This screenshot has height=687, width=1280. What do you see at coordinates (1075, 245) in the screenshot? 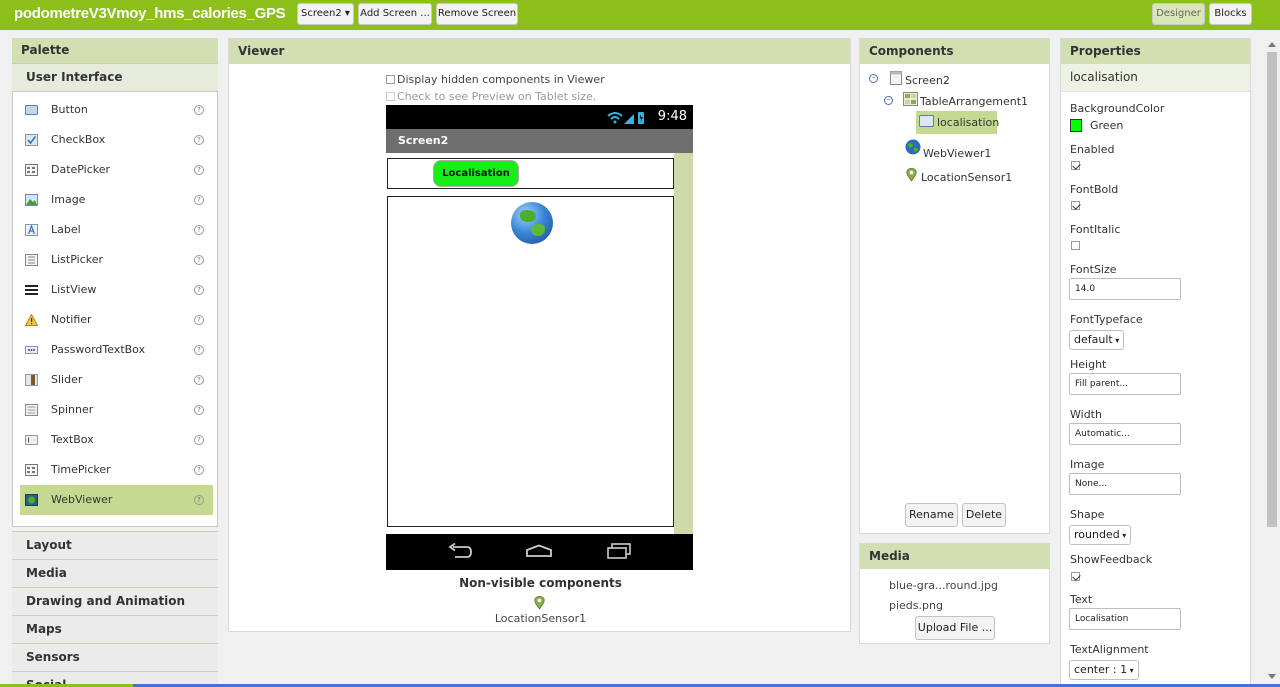
I see `fontitalic-checkbox` at bounding box center [1075, 245].